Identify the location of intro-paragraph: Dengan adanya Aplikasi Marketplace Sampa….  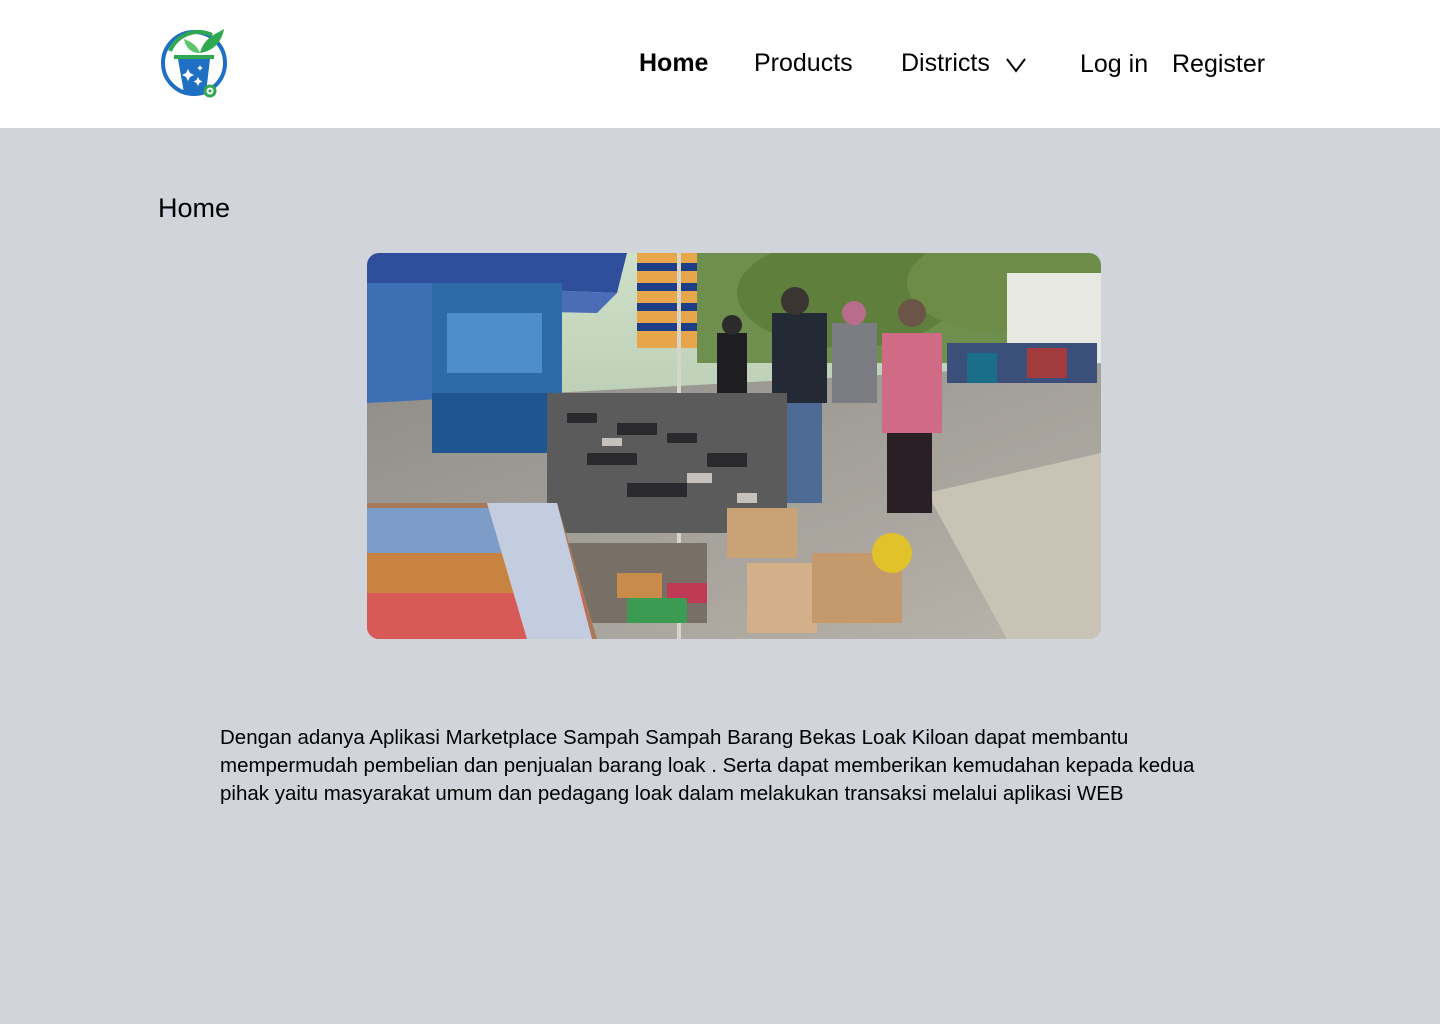
(707, 765).